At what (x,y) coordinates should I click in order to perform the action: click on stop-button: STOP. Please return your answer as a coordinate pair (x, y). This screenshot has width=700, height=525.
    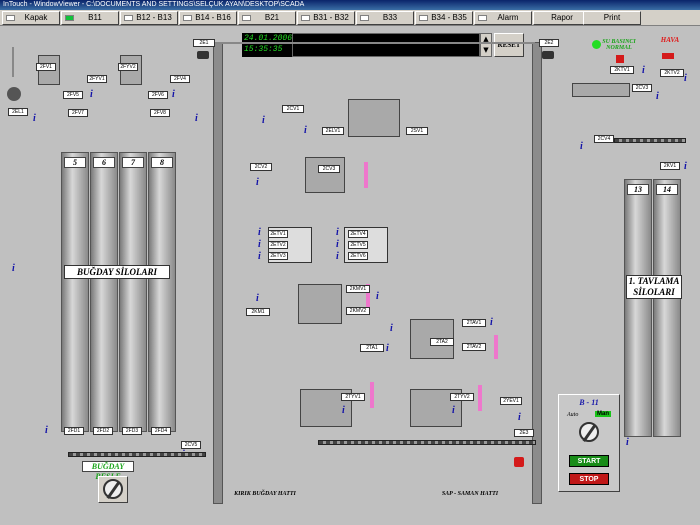
    Looking at the image, I should click on (589, 479).